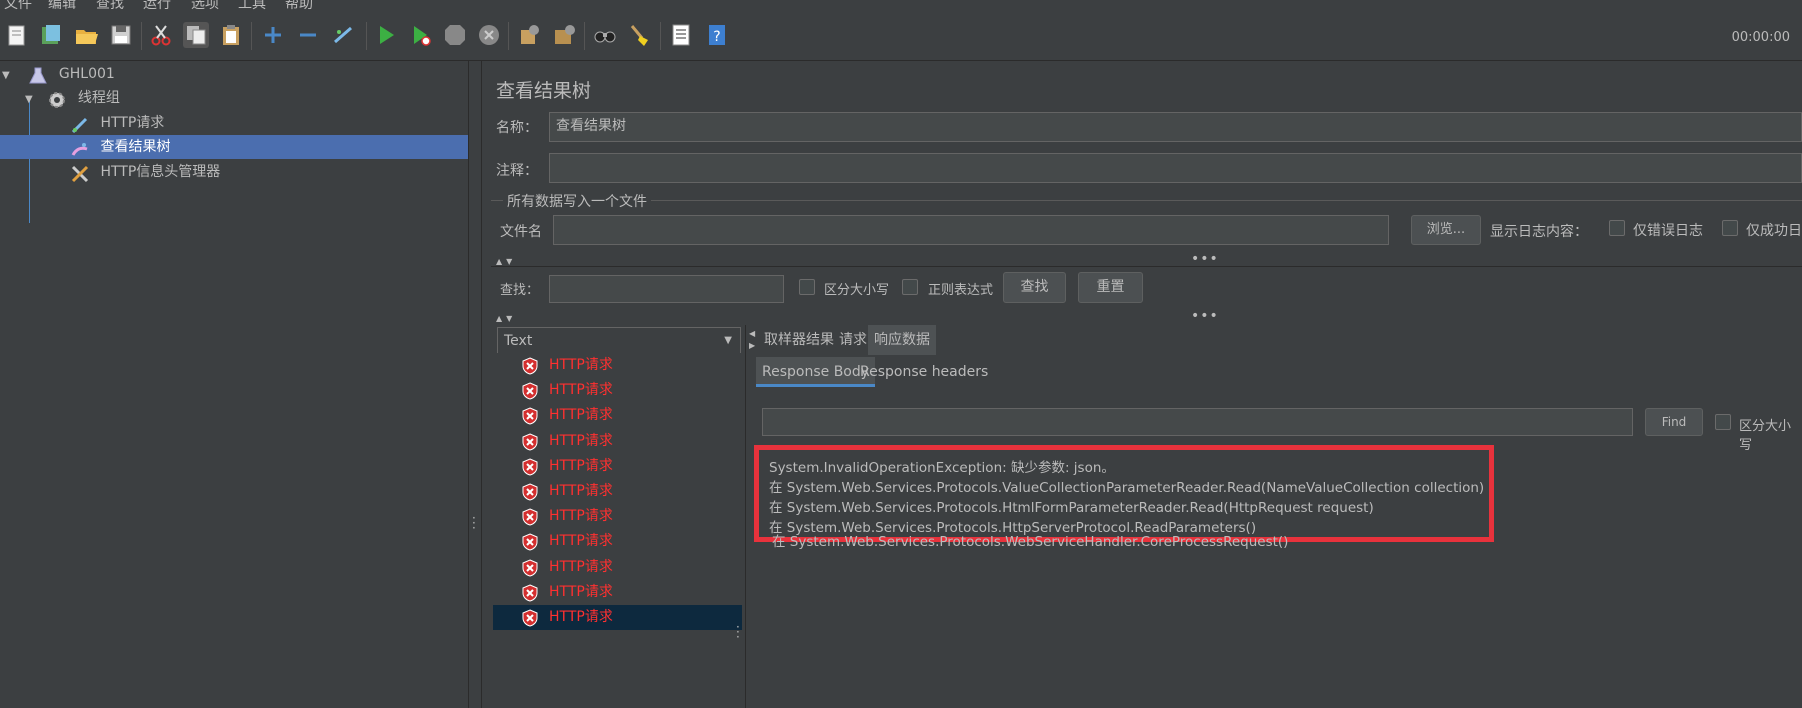 This screenshot has height=708, width=1802. I want to click on tree-item-http-request: HTTP请求, so click(234, 123).